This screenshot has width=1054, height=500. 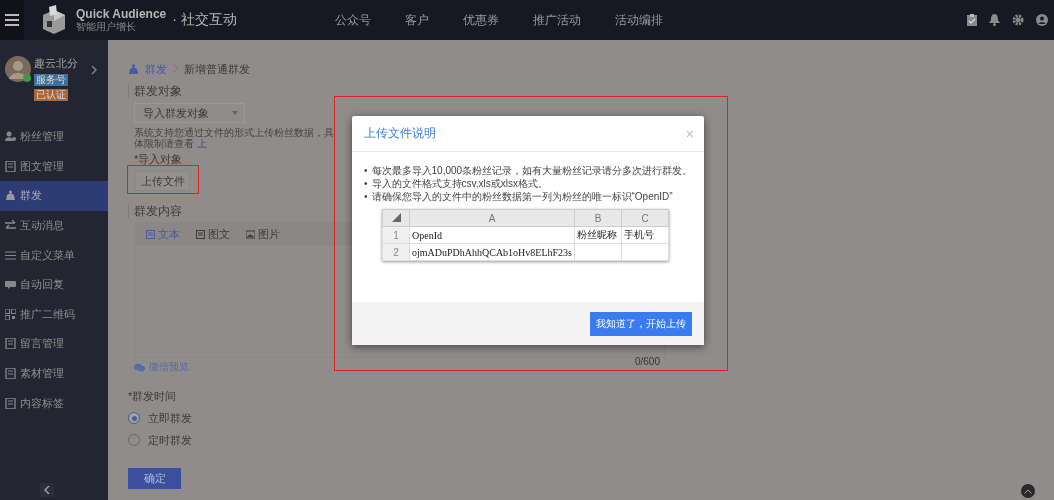 What do you see at coordinates (598, 235) in the screenshot?
I see `table-cell: 粉丝昵称` at bounding box center [598, 235].